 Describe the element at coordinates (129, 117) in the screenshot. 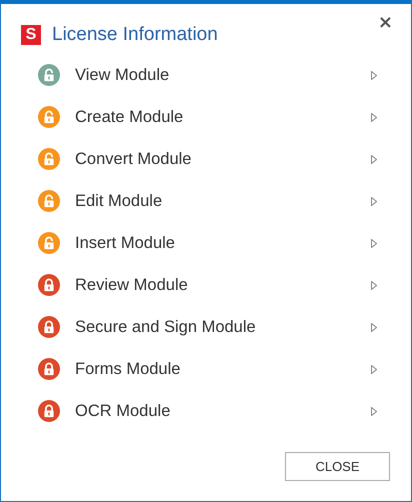

I see `module-label: Create Module` at that location.